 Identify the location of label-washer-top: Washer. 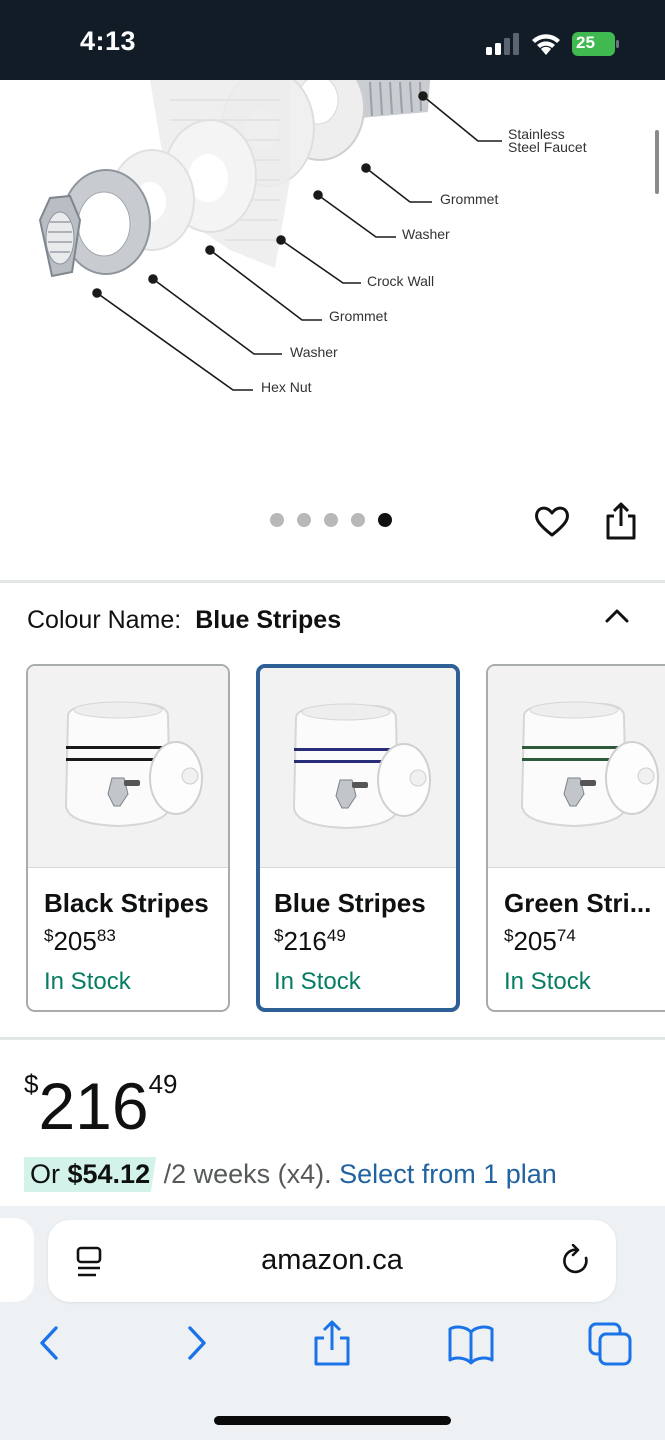
(426, 234).